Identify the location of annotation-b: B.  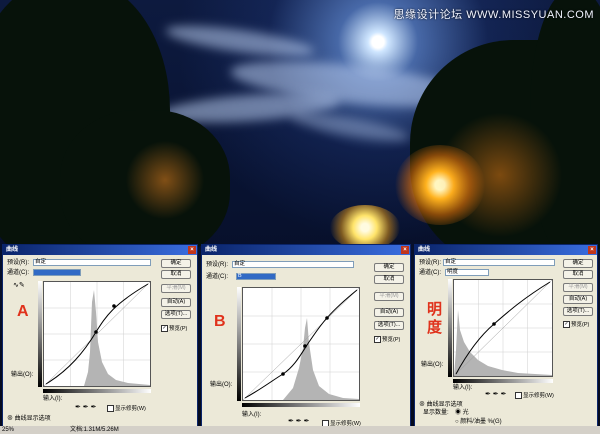
(220, 321).